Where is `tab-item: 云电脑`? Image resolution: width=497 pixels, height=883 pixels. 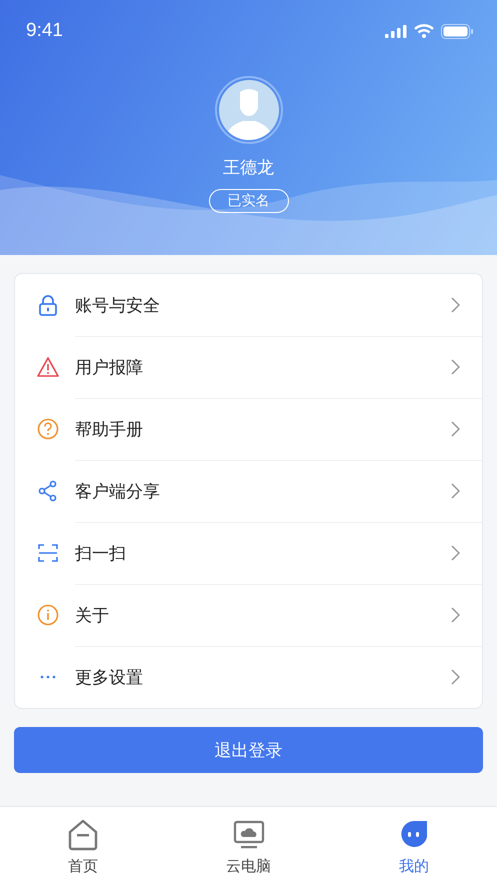 tab-item: 云电脑 is located at coordinates (249, 845).